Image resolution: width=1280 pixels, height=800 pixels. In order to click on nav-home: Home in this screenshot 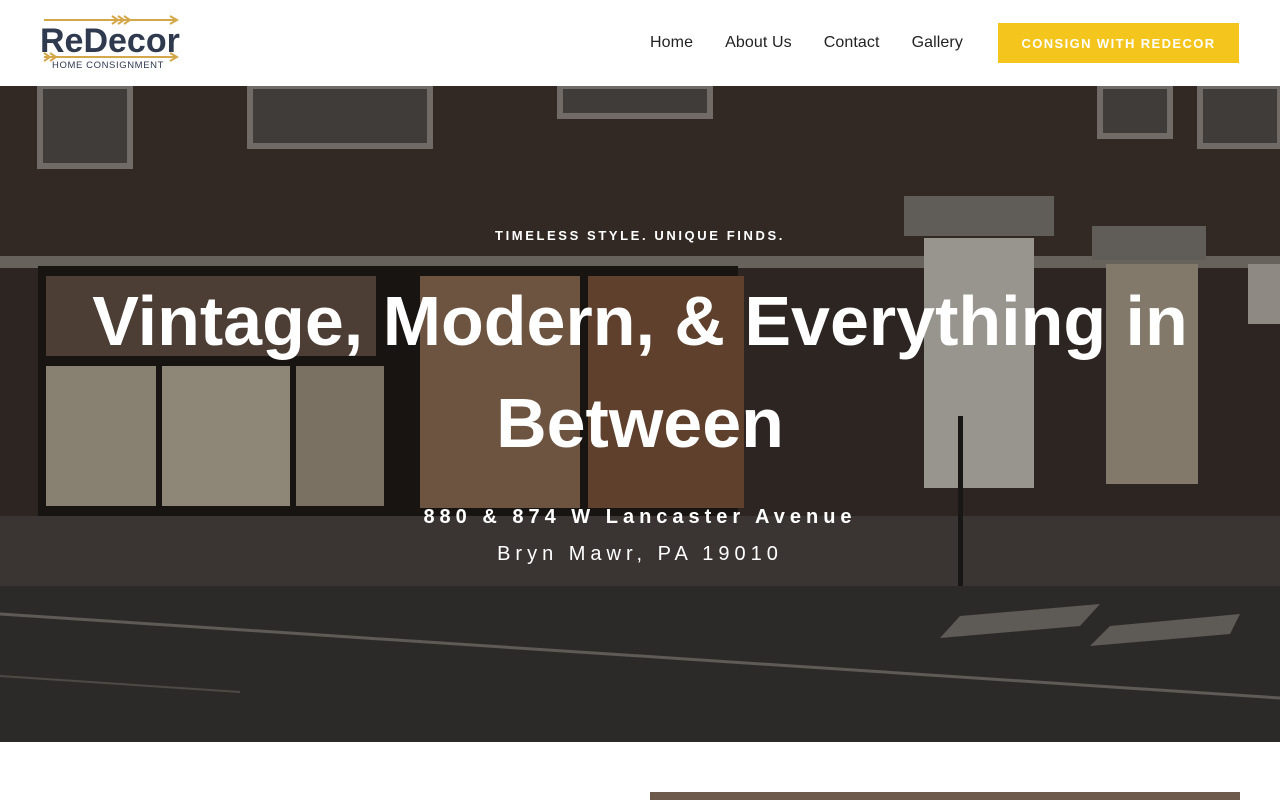, I will do `click(671, 43)`.